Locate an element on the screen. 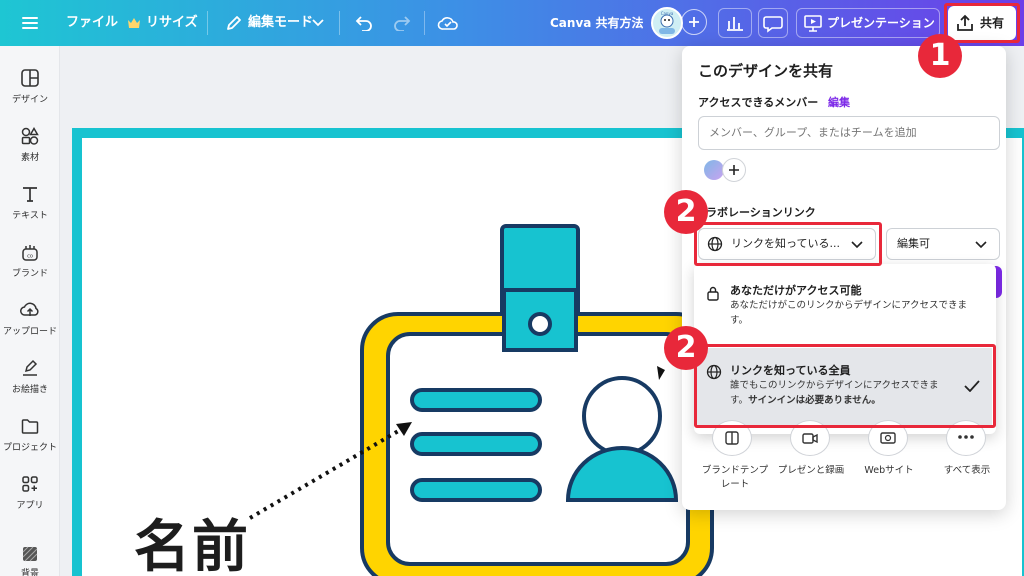 The width and height of the screenshot is (1024, 576). insights-button is located at coordinates (735, 23).